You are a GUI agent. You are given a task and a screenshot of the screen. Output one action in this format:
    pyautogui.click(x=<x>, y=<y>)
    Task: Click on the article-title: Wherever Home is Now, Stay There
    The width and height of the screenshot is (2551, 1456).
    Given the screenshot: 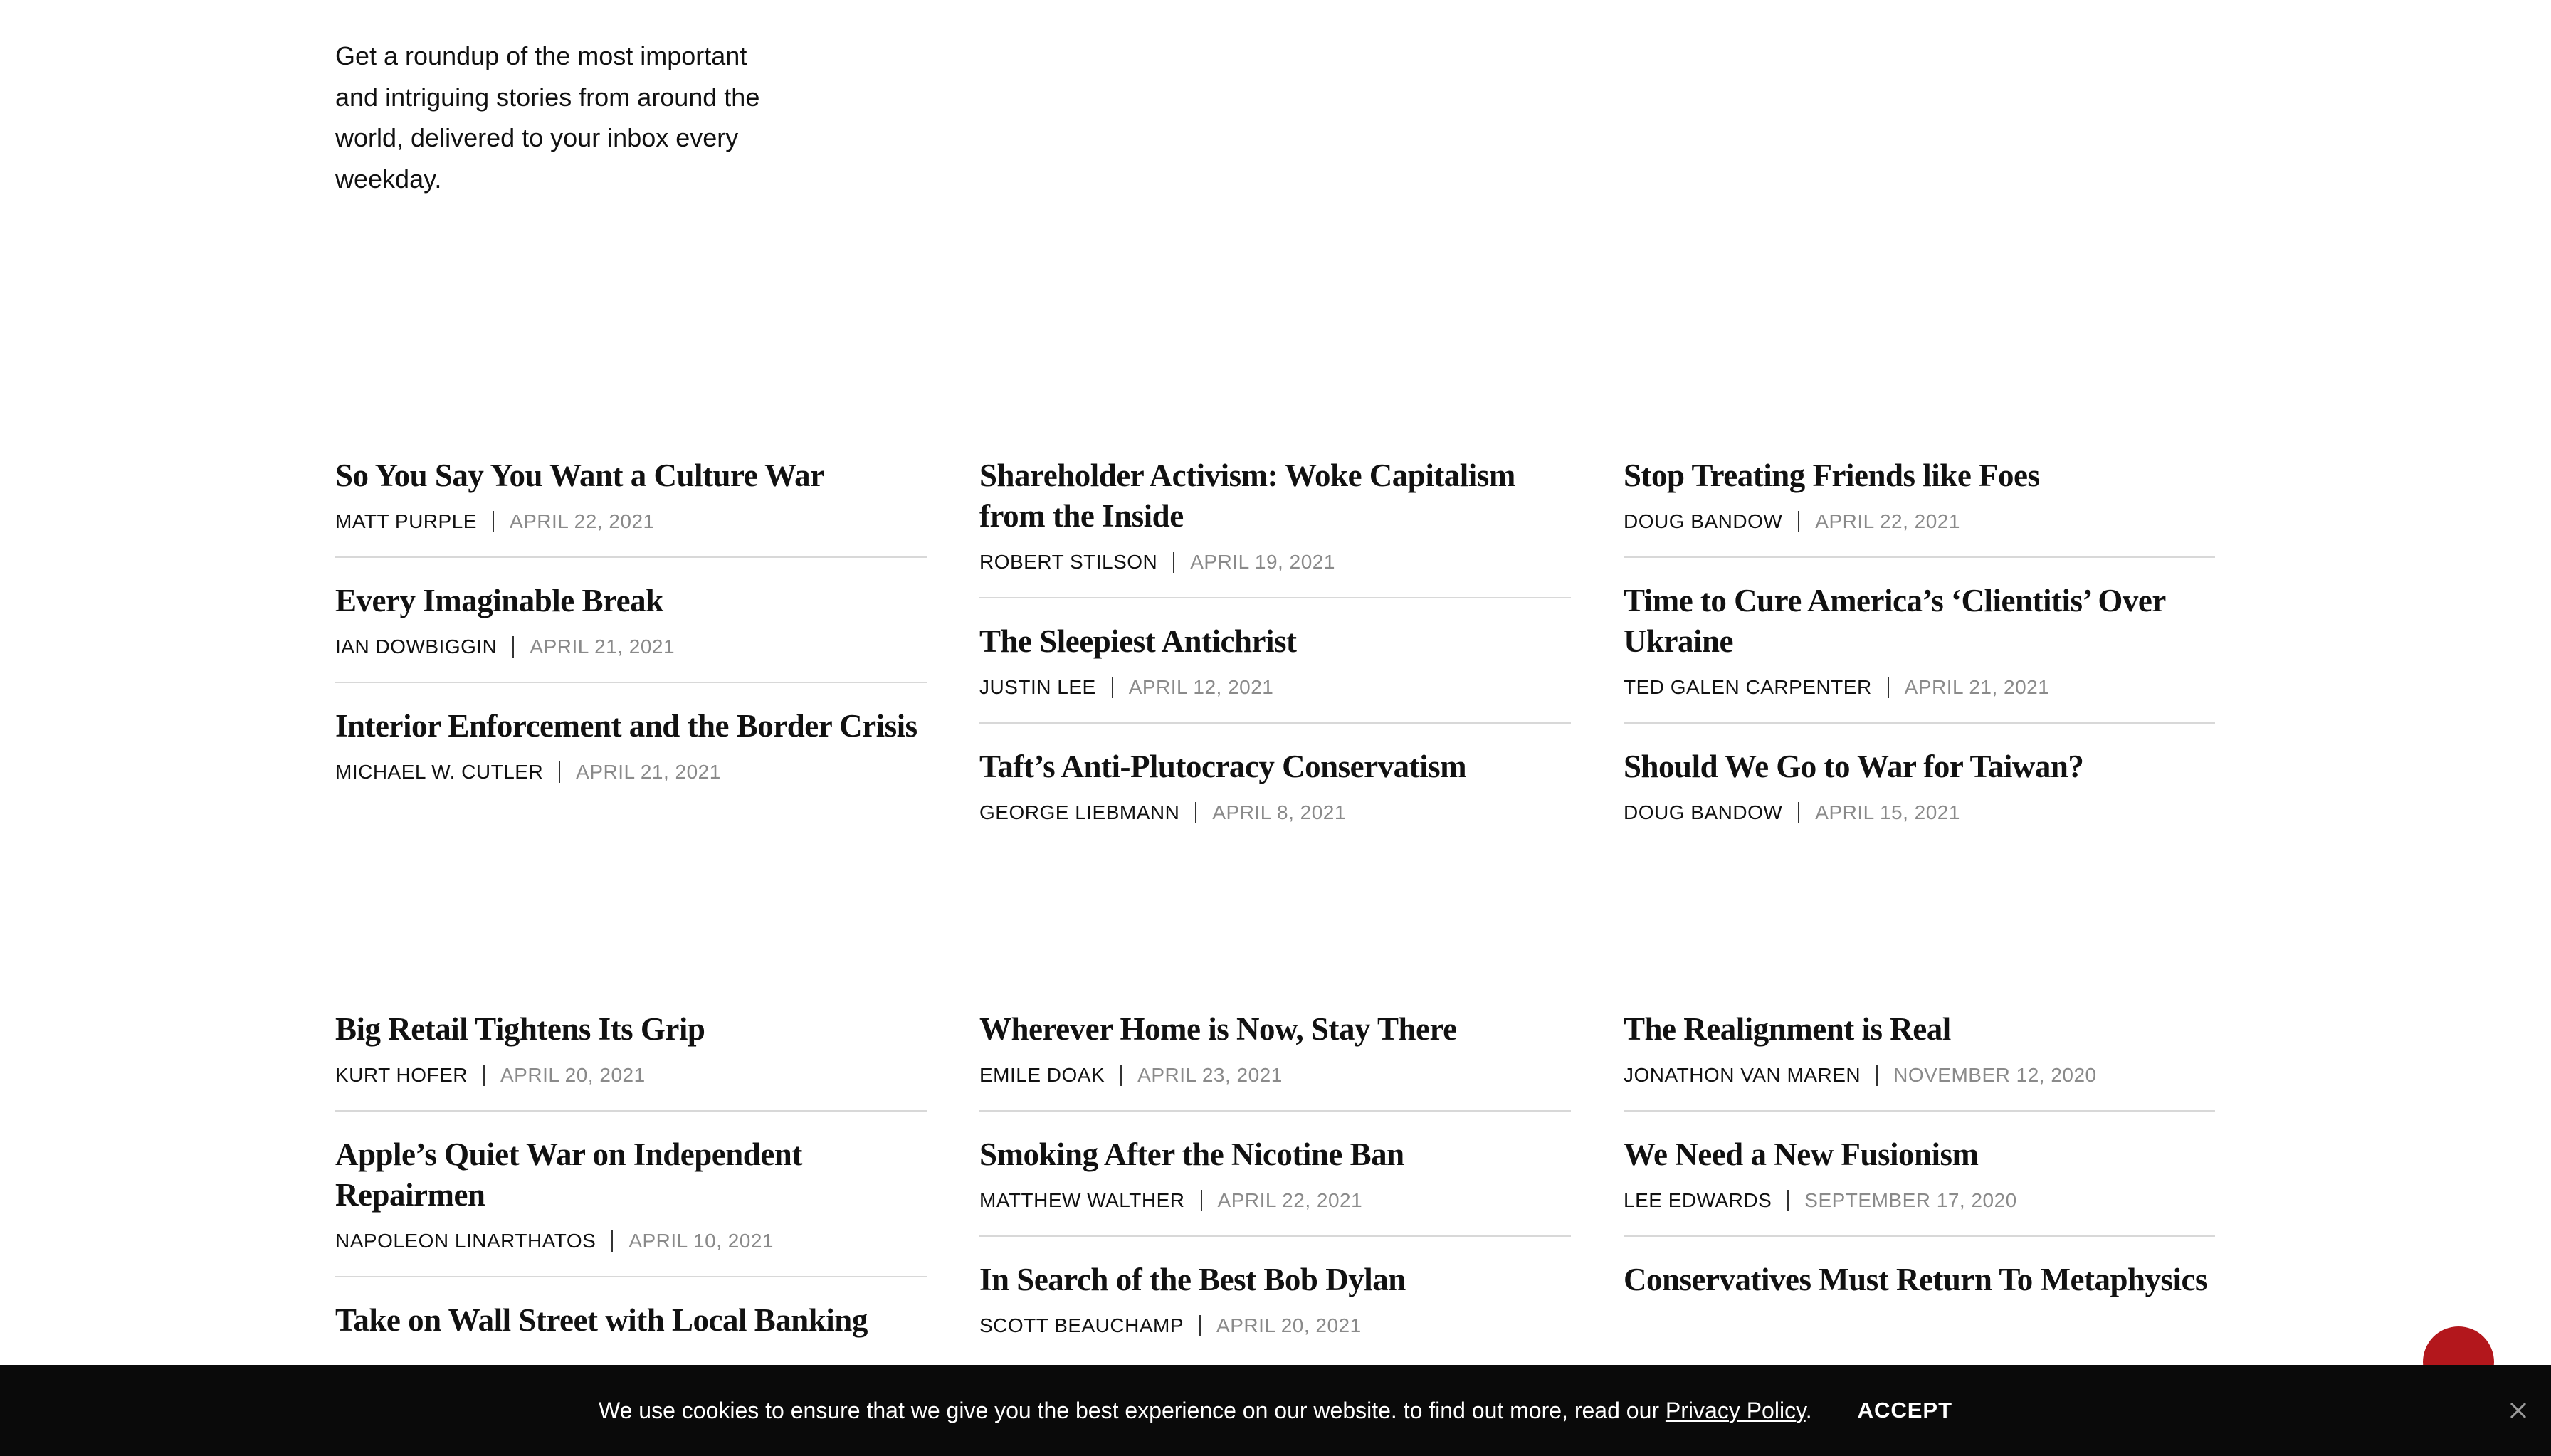 What is the action you would take?
    pyautogui.click(x=1275, y=1029)
    